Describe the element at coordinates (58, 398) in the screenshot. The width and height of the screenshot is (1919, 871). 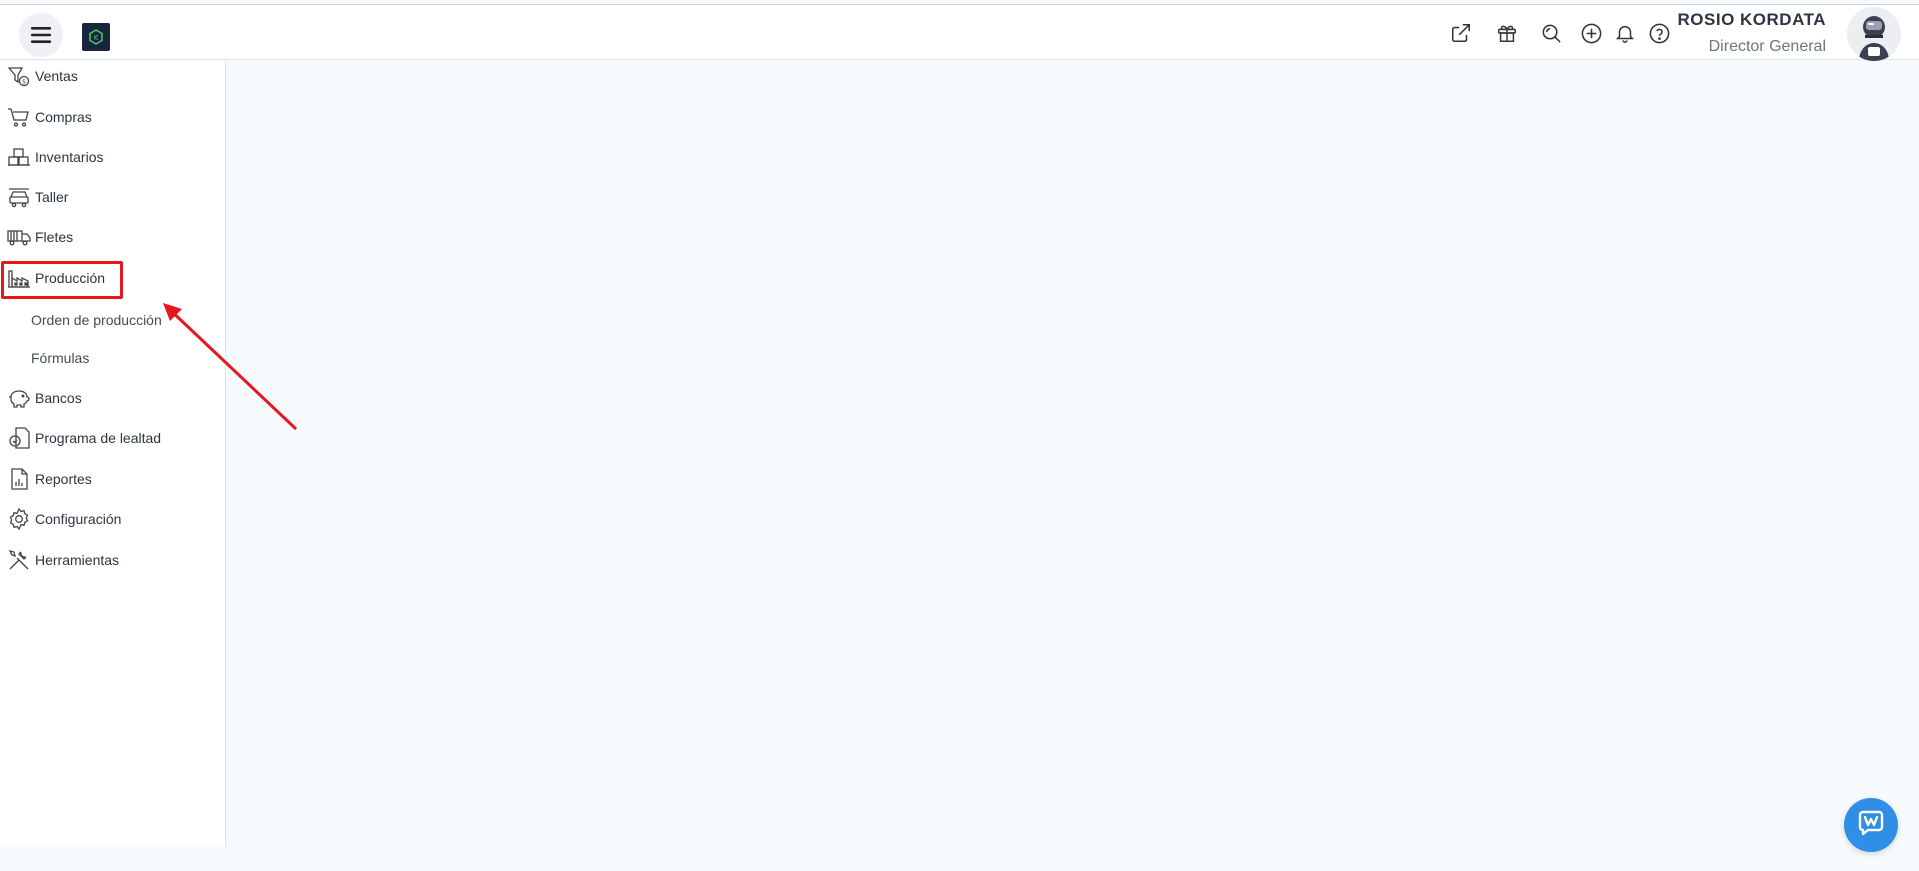
I see `sidebar-item-label: Bancos` at that location.